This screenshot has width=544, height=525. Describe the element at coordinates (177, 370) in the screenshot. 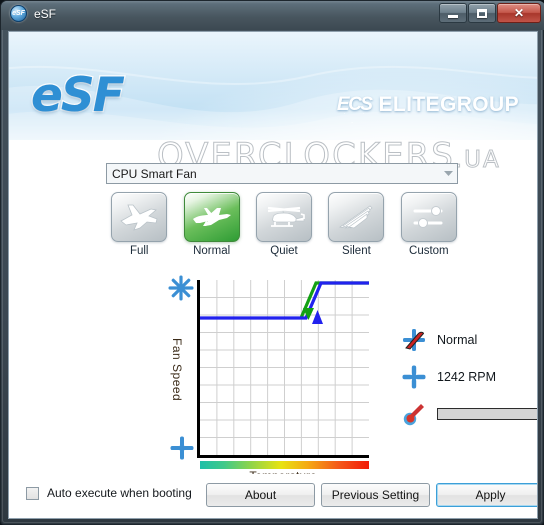

I see `y-axis-label: Fan Speed` at that location.